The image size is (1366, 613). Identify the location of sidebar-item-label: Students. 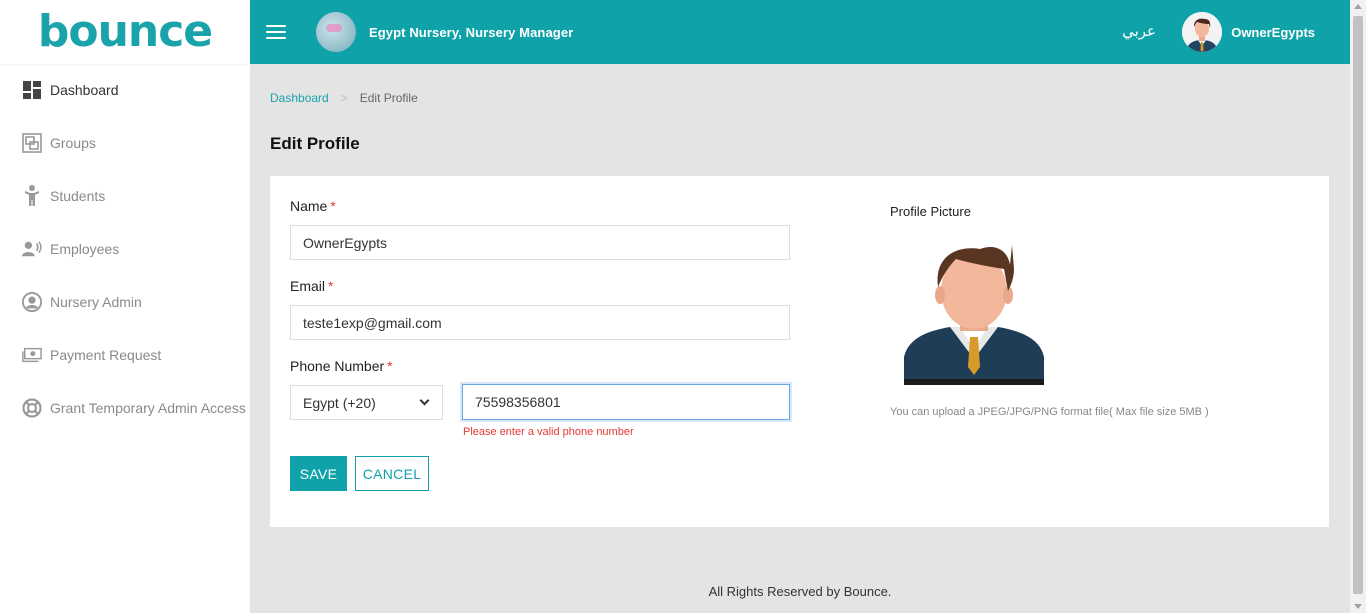
(78, 195).